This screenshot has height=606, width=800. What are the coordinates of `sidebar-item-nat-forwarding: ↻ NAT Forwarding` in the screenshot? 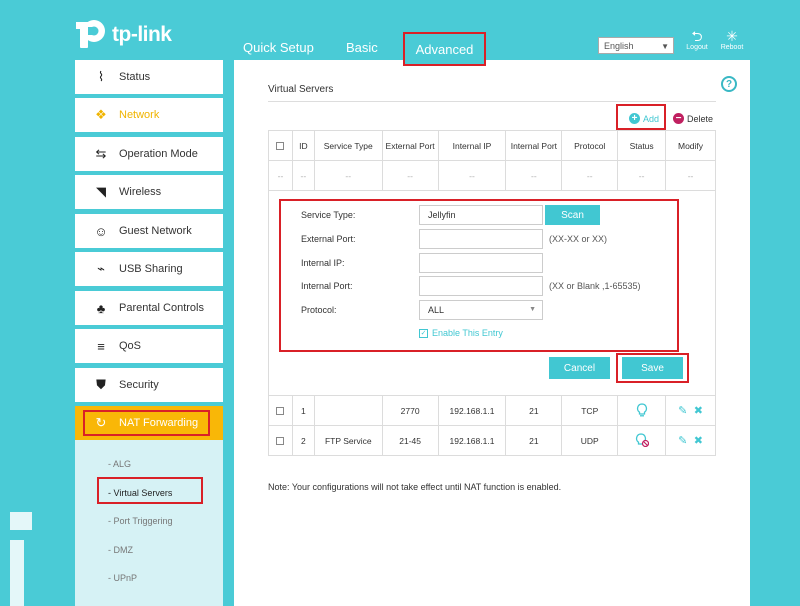 It's located at (149, 423).